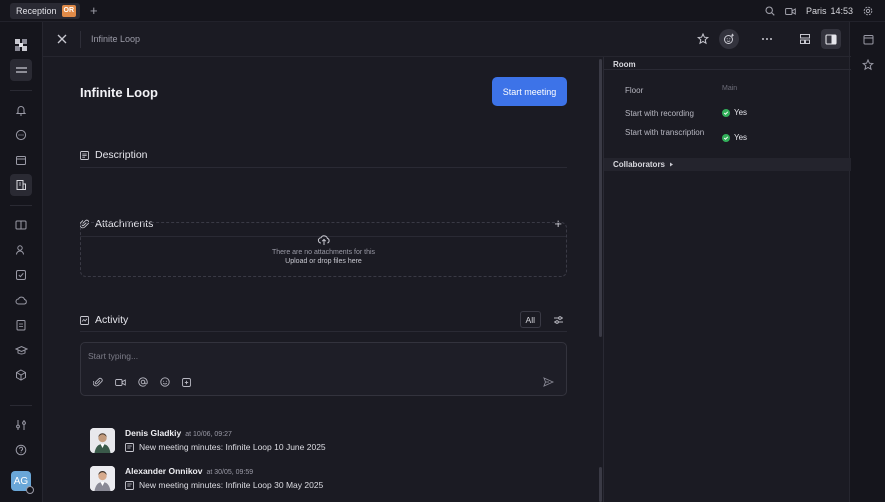 The width and height of the screenshot is (885, 502). What do you see at coordinates (112, 320) in the screenshot?
I see `activity-label: Activity` at bounding box center [112, 320].